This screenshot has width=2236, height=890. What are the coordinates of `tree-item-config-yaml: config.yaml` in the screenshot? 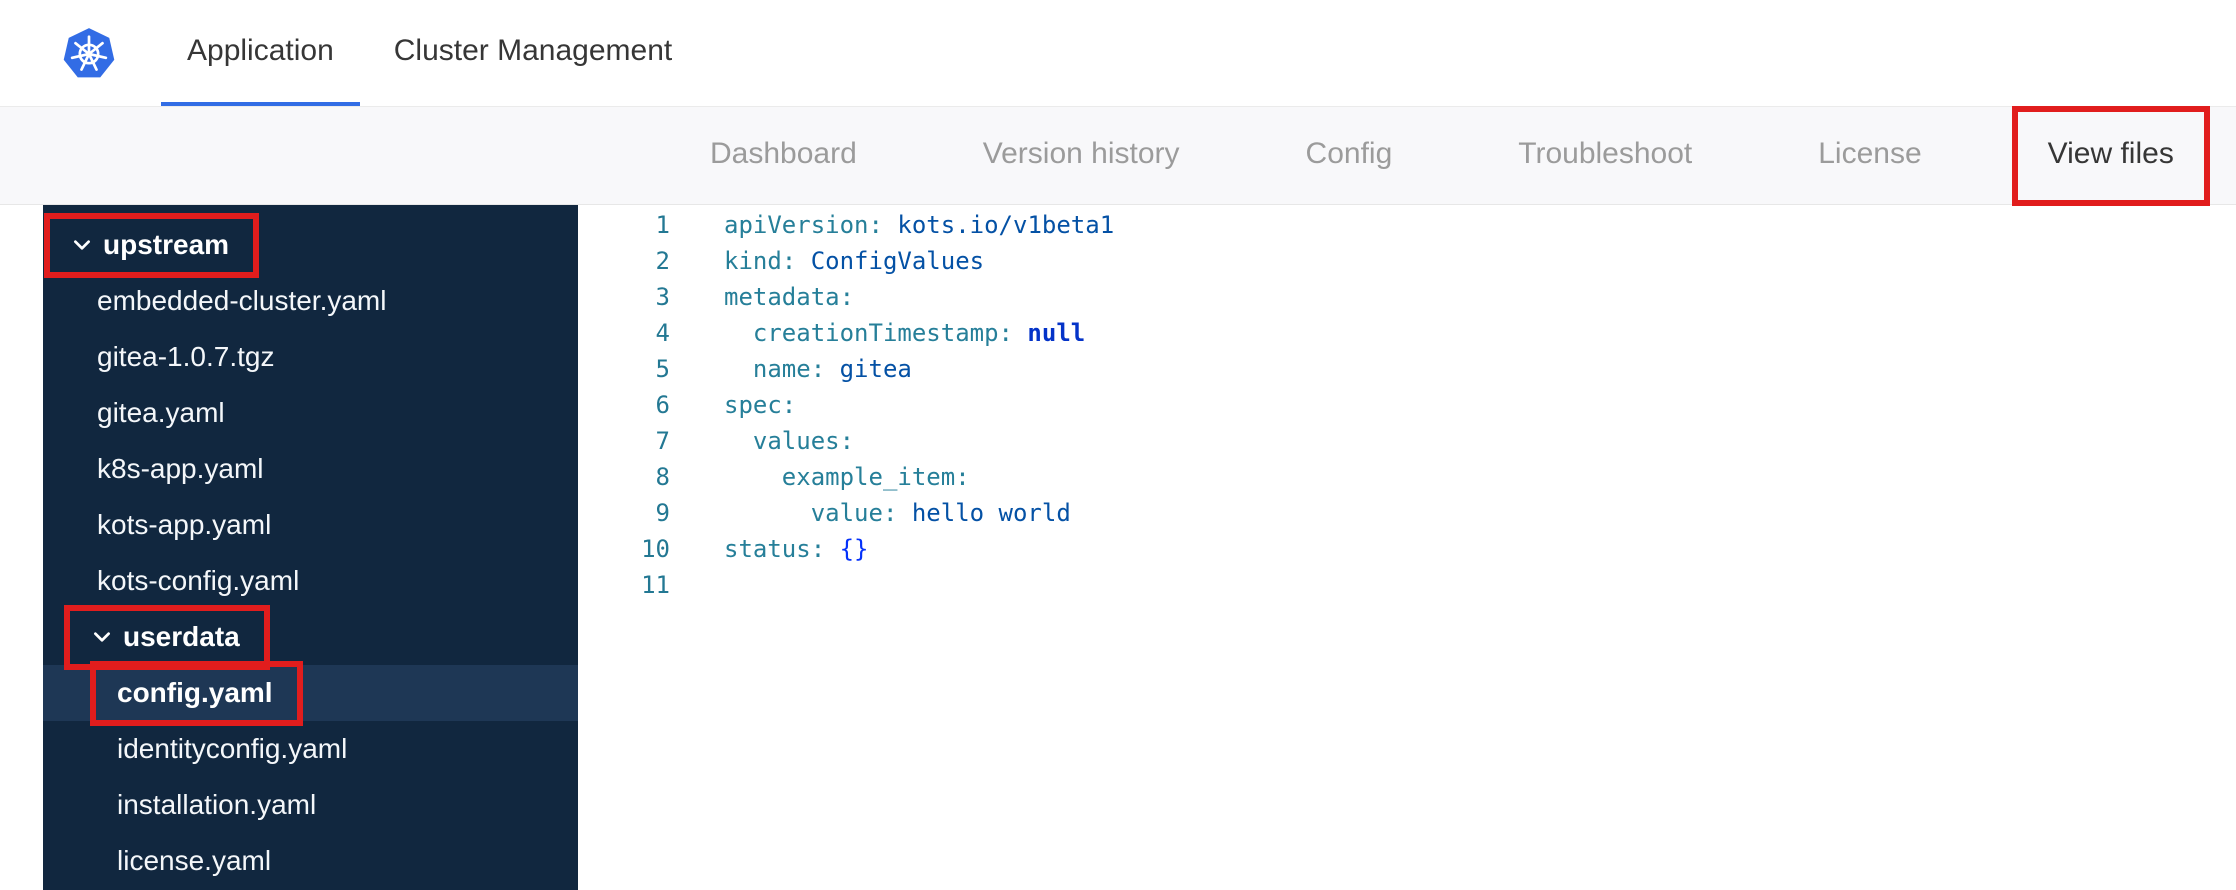 It's located at (310, 693).